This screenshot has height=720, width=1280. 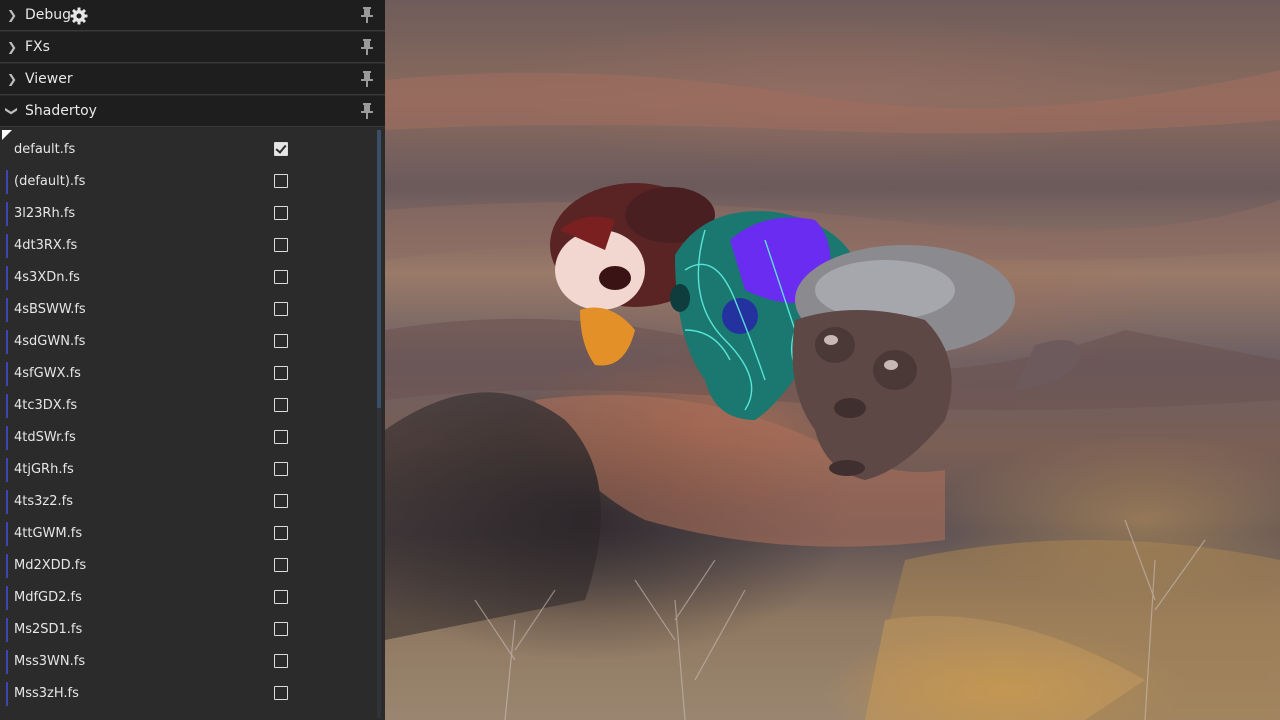 What do you see at coordinates (45, 149) in the screenshot?
I see `shader-name: default.fs` at bounding box center [45, 149].